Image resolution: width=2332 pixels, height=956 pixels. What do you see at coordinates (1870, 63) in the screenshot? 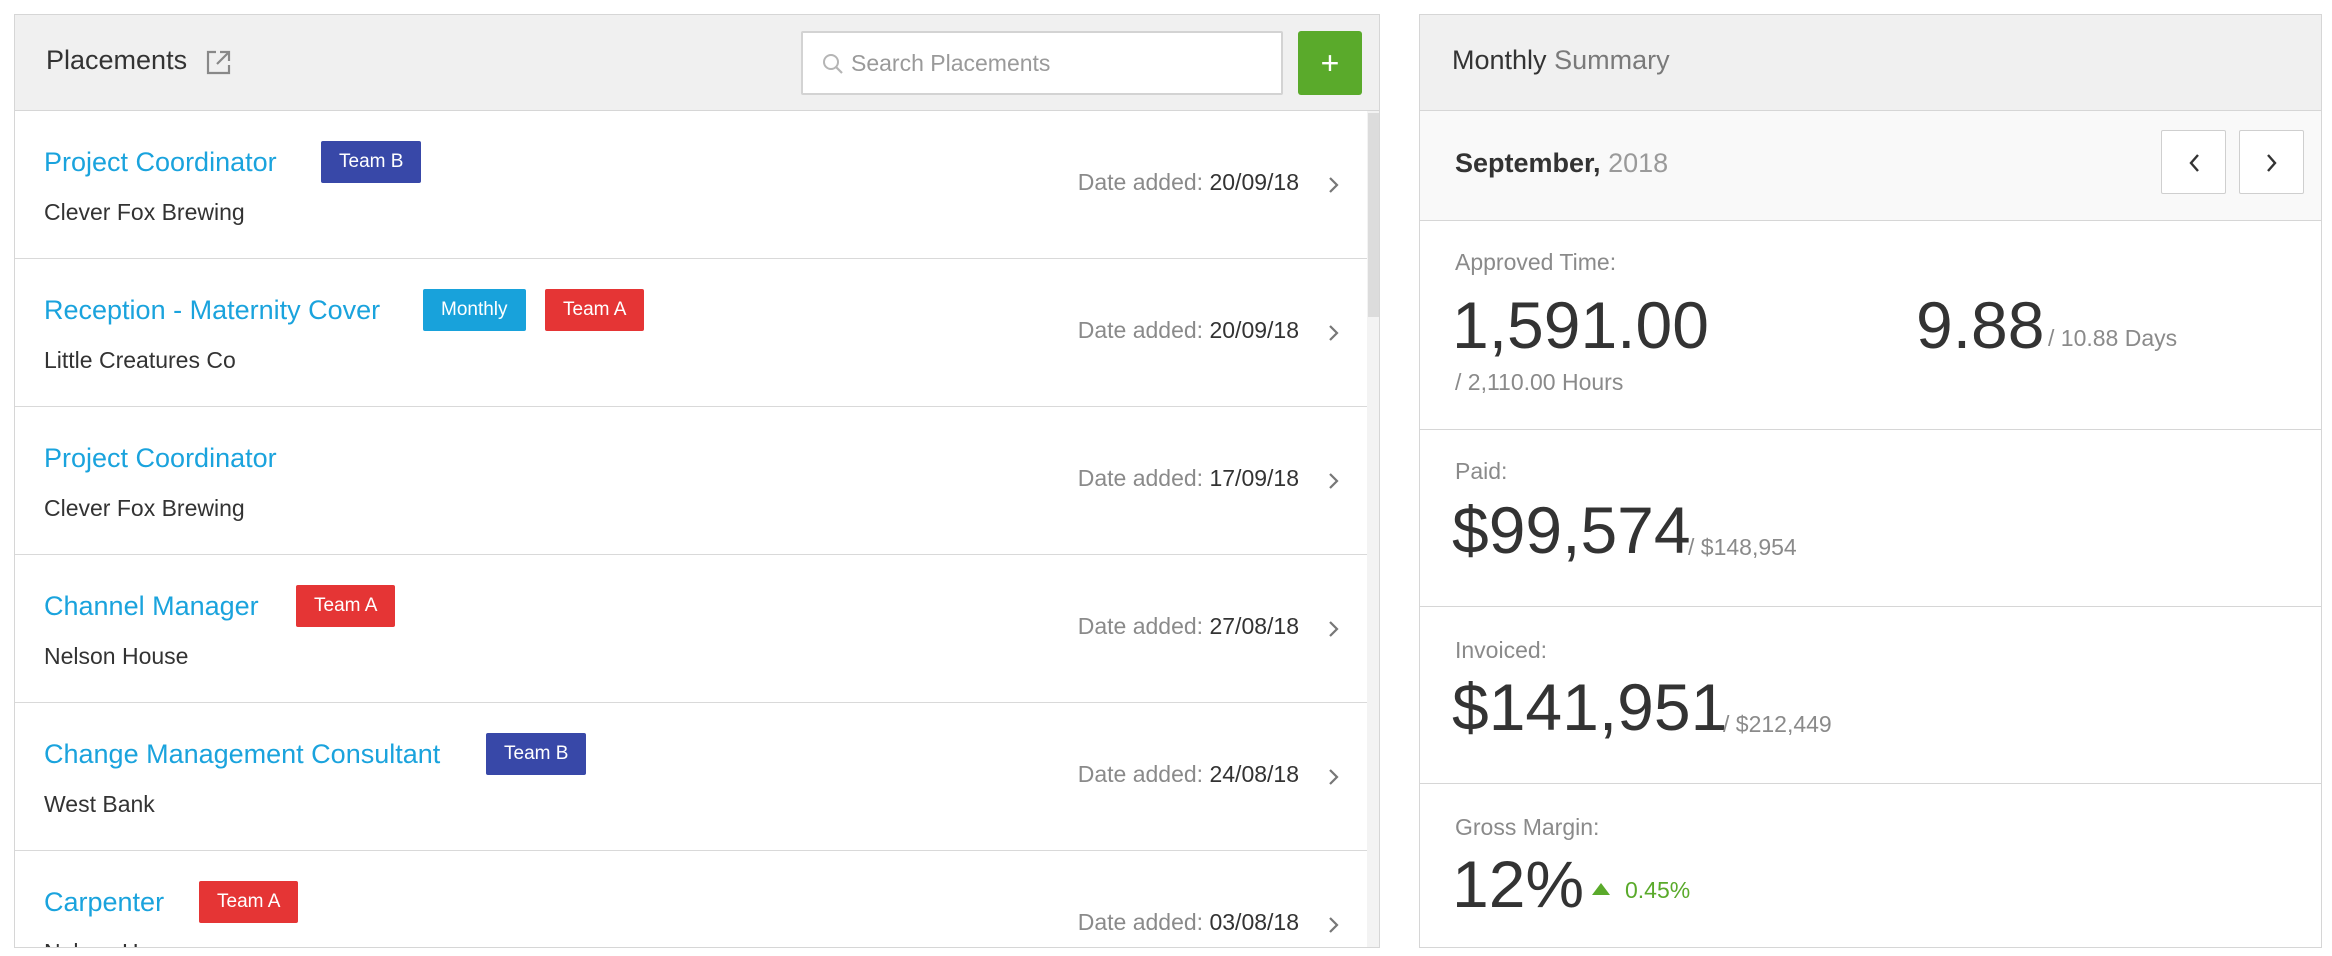
I see `summary-header: Monthly Summary` at bounding box center [1870, 63].